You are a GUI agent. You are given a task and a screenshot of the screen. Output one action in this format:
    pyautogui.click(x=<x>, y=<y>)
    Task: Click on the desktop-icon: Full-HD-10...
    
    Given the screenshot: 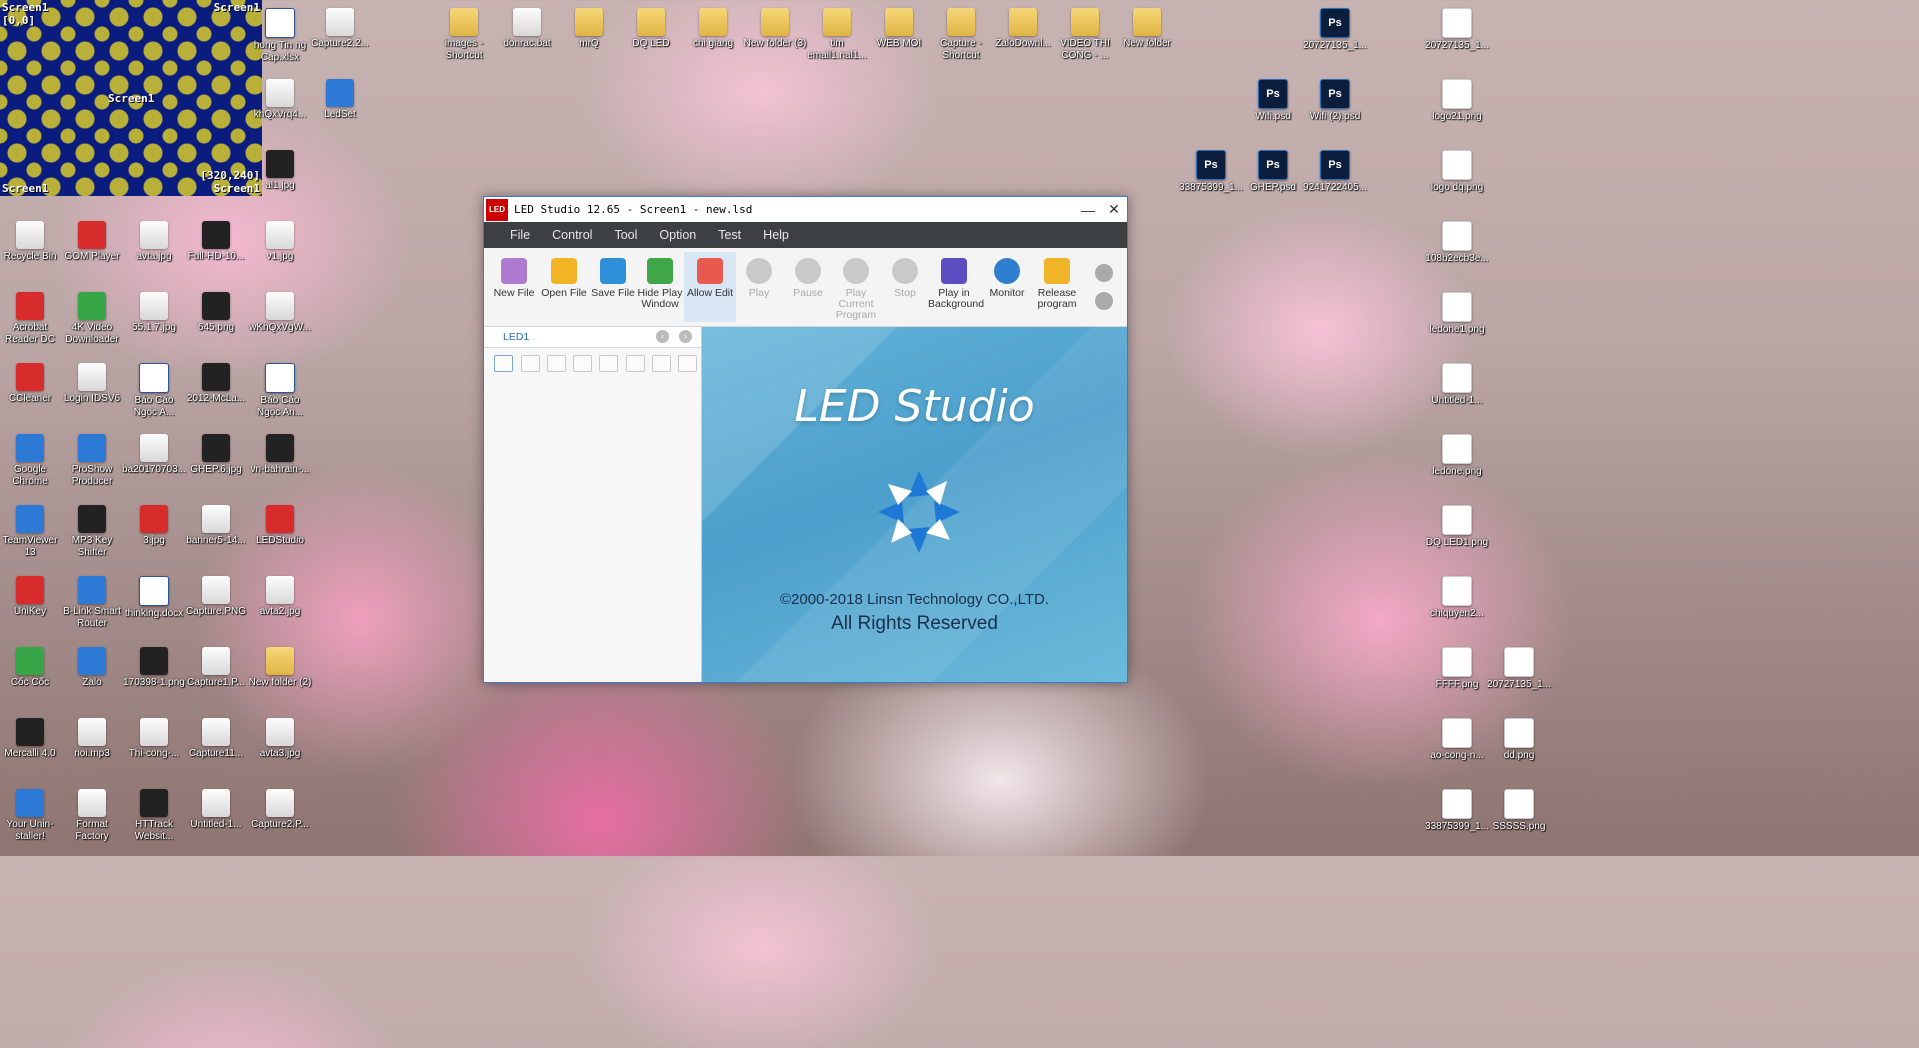 What is the action you would take?
    pyautogui.click(x=216, y=242)
    